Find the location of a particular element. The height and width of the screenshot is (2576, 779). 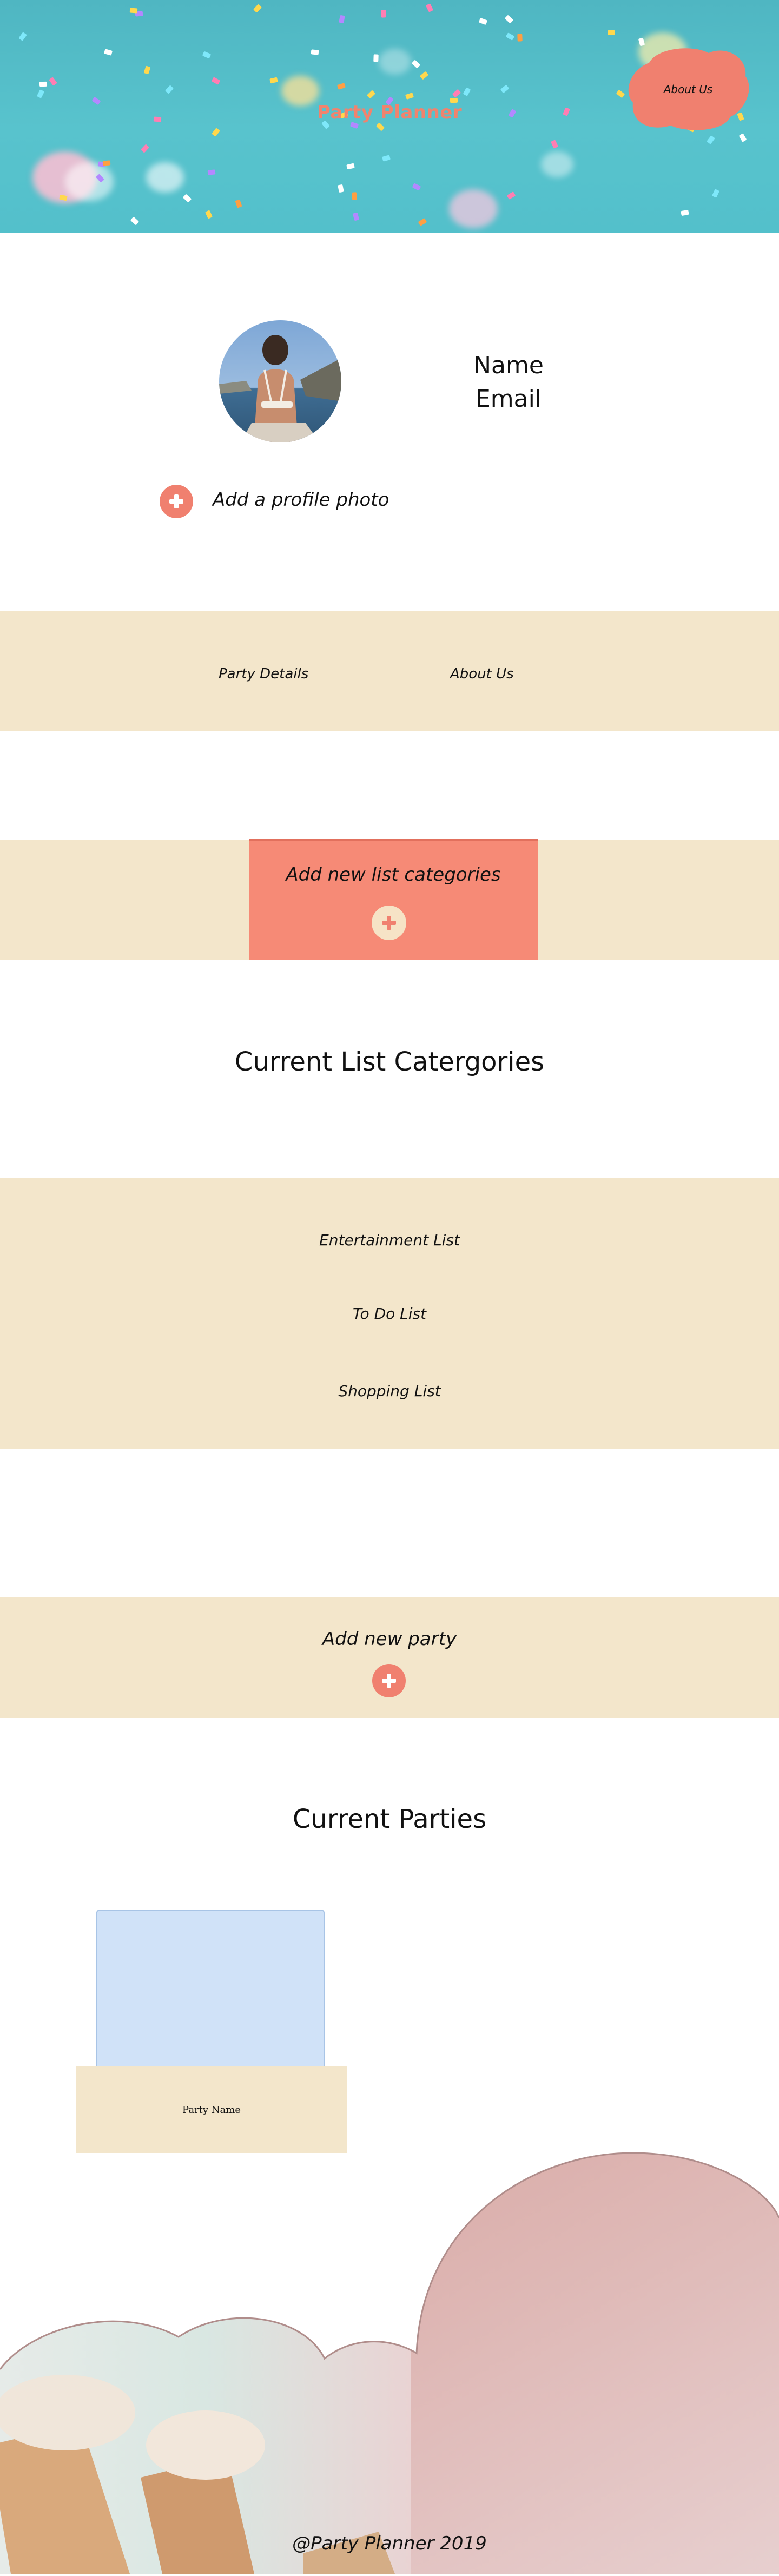

party-card-image is located at coordinates (210, 1991).